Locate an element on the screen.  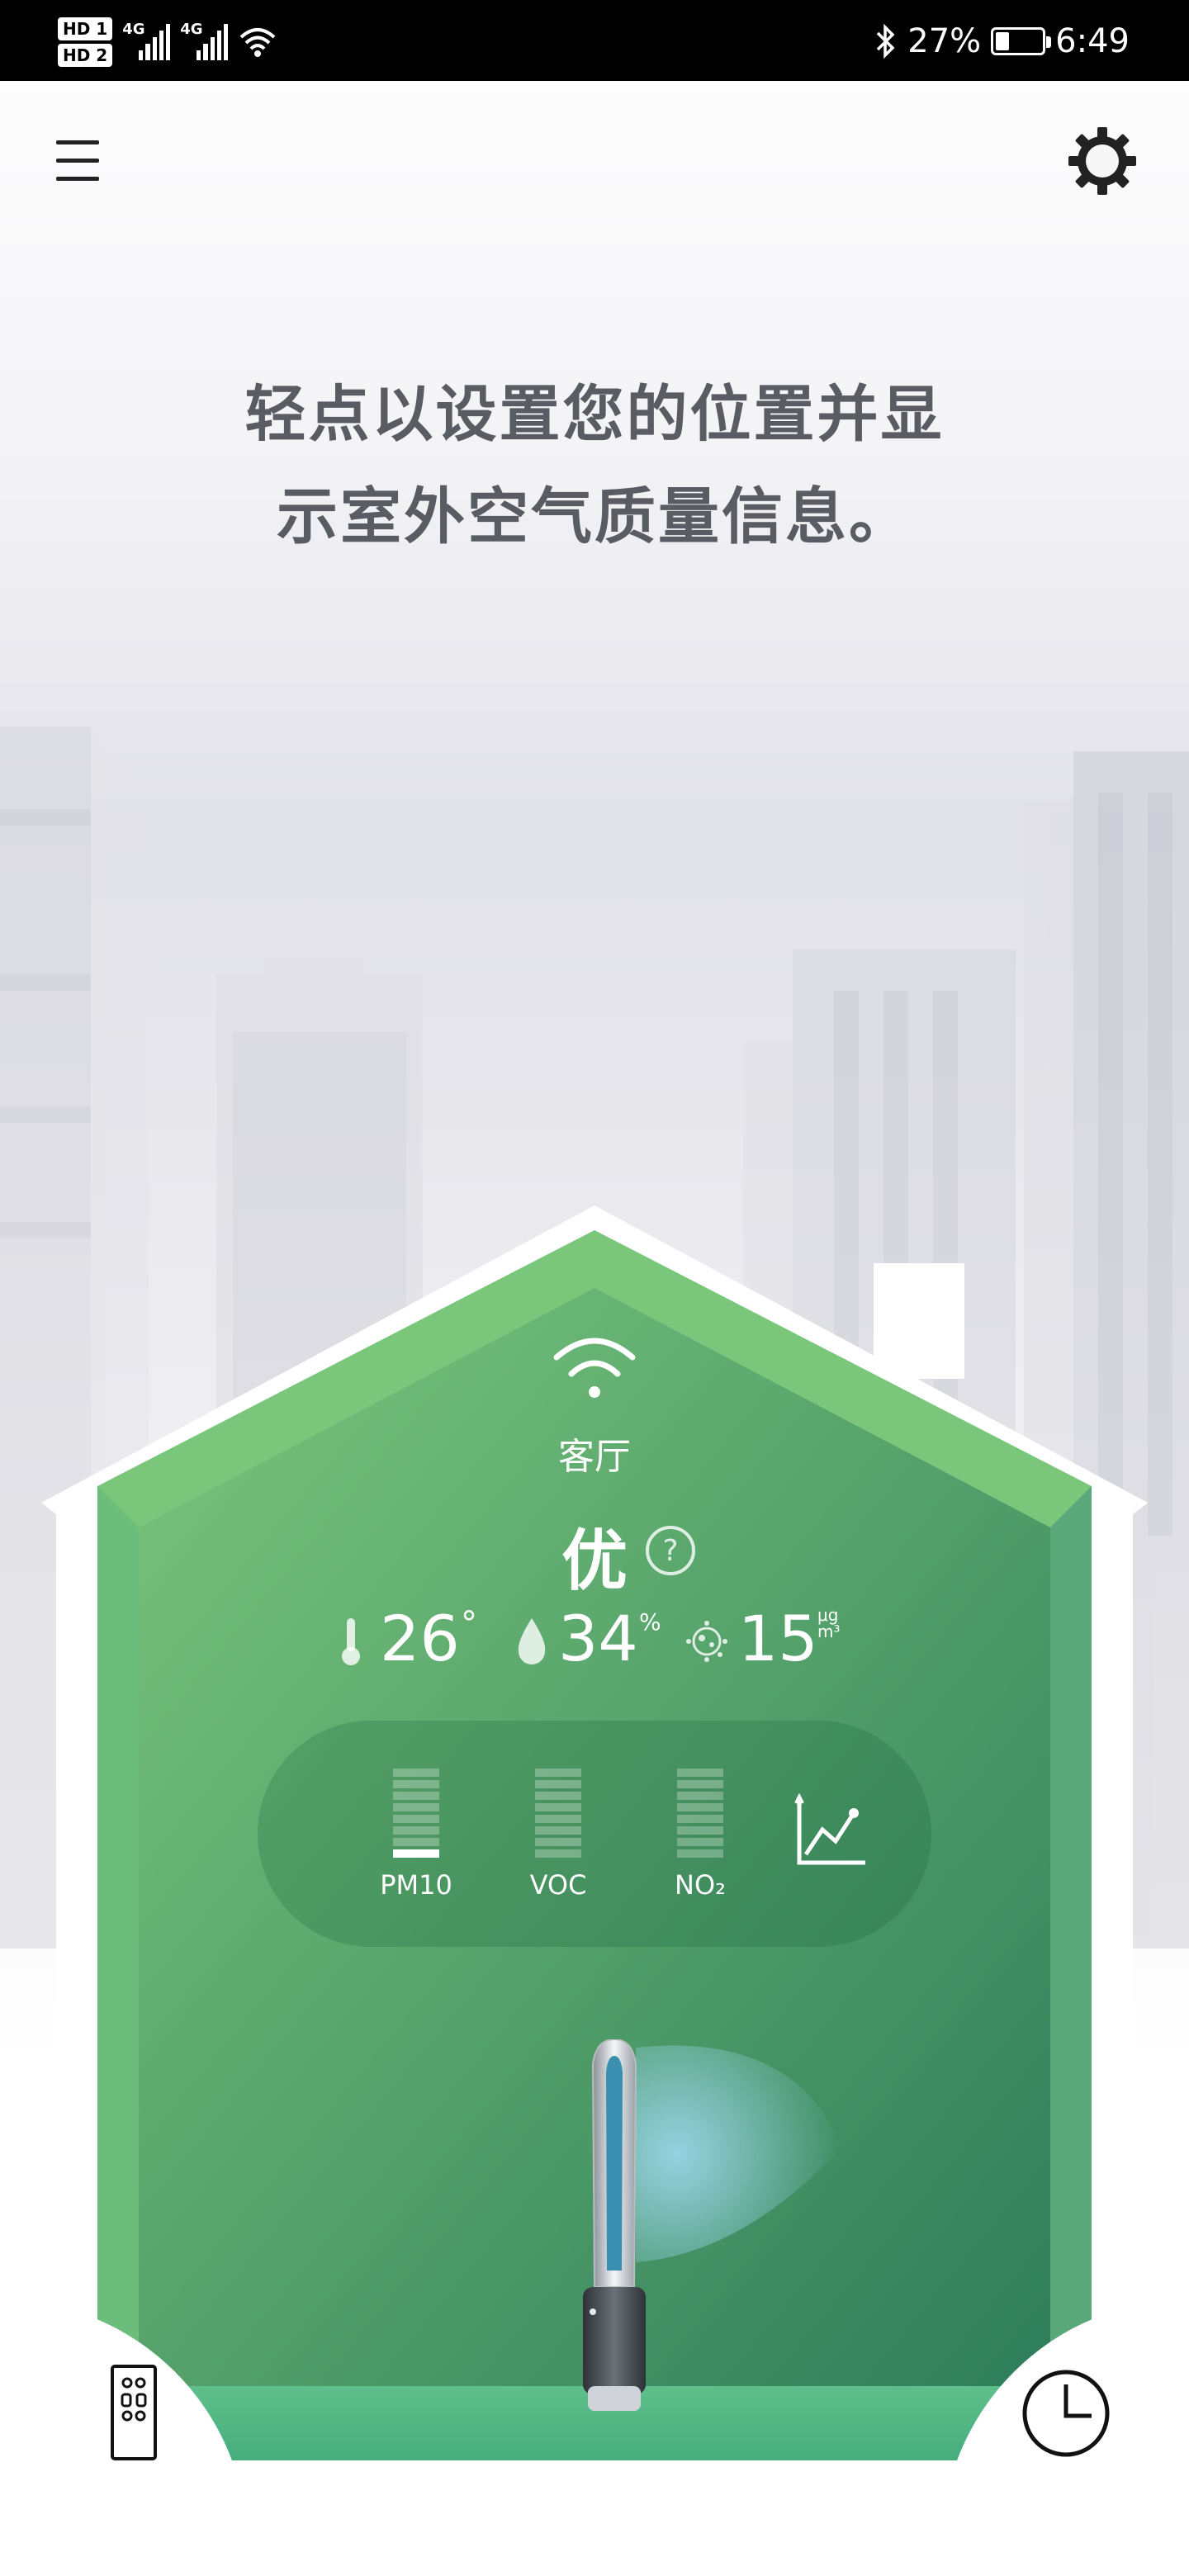
thermometer-icon is located at coordinates (351, 1641).